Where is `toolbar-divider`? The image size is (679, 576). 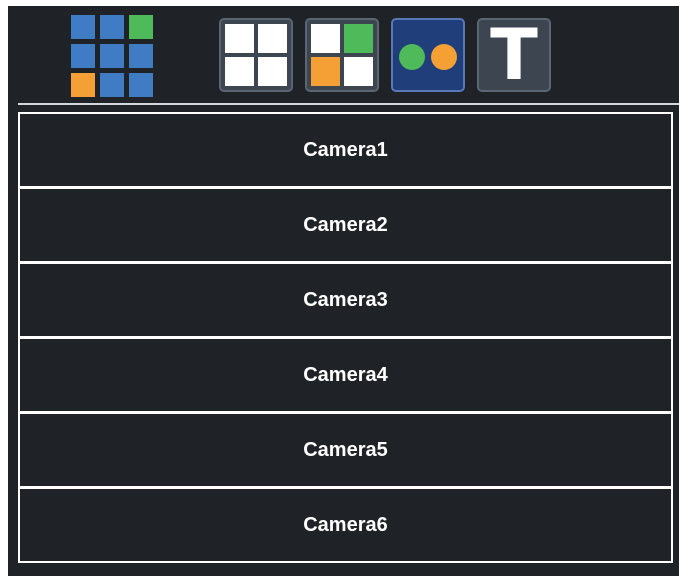 toolbar-divider is located at coordinates (348, 104).